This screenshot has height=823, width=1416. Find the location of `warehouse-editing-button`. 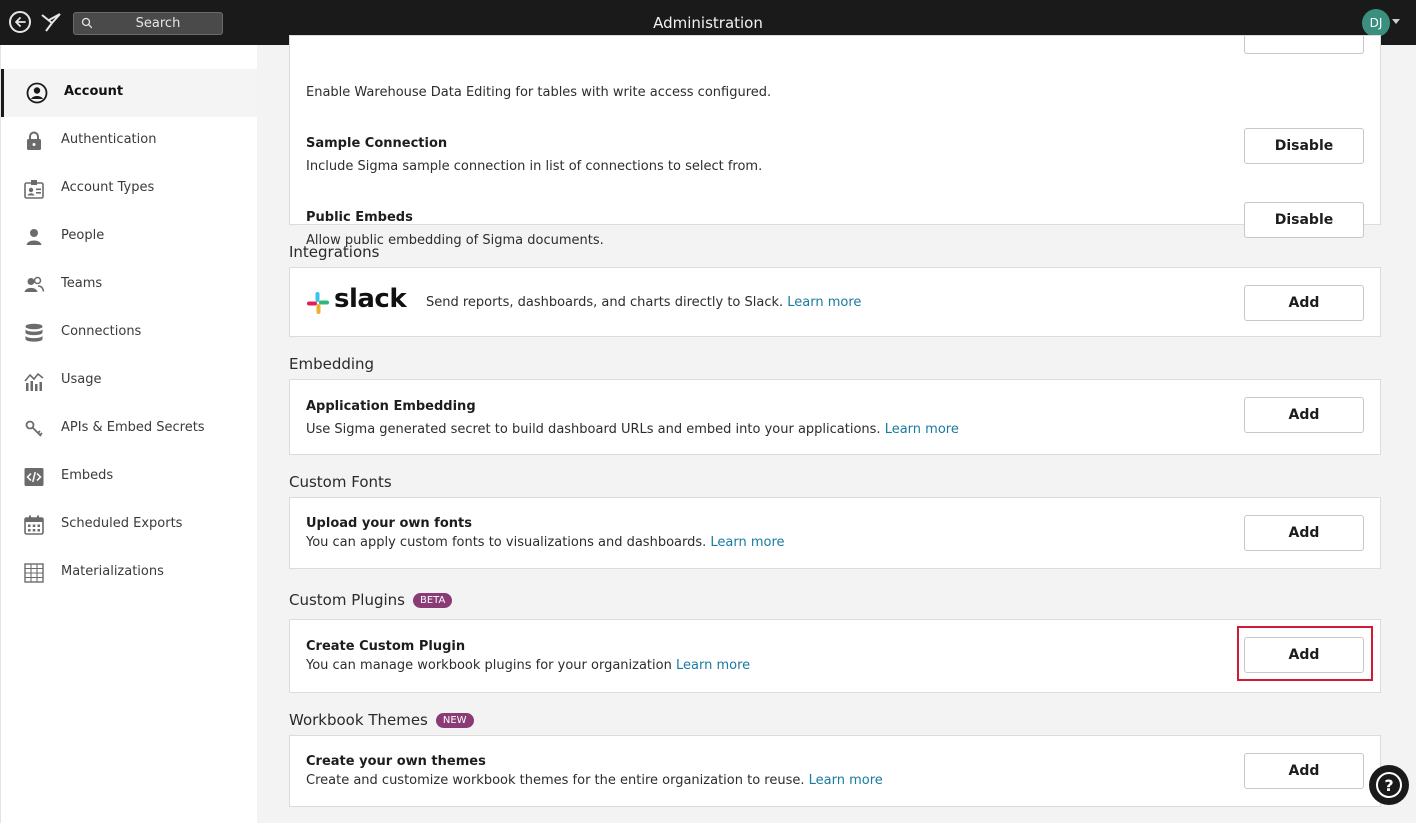

warehouse-editing-button is located at coordinates (1304, 45).